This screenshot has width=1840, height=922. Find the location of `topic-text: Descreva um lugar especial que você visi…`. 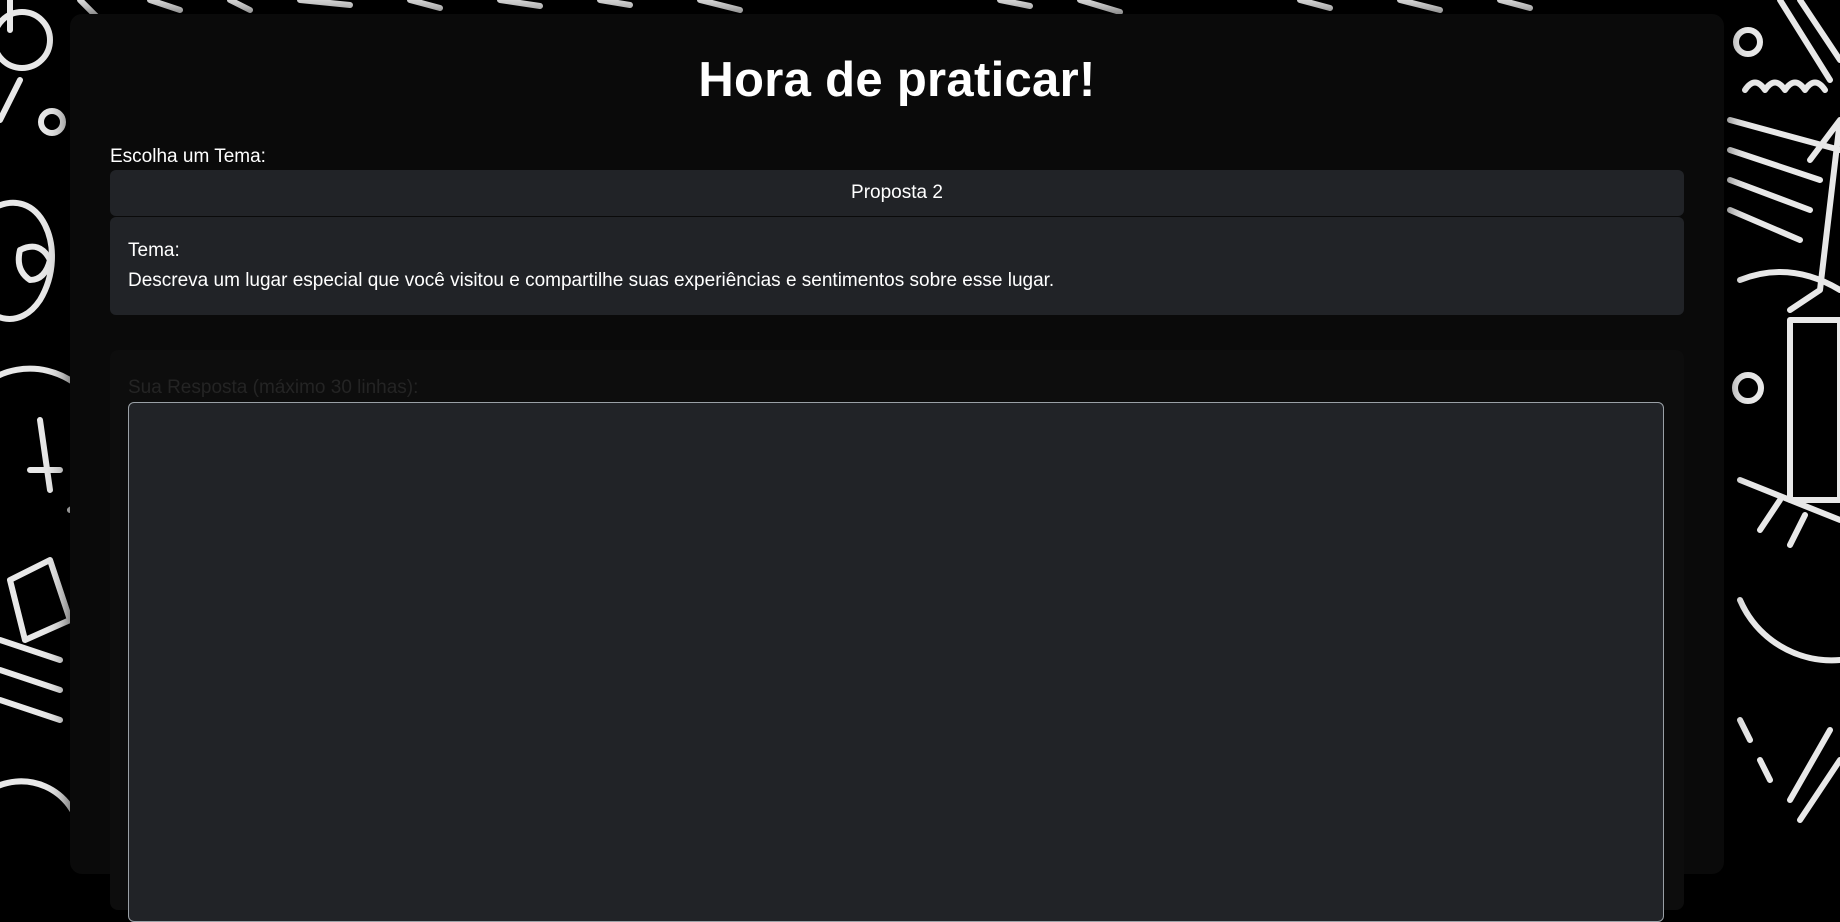

topic-text: Descreva um lugar especial que você visi… is located at coordinates (591, 280).